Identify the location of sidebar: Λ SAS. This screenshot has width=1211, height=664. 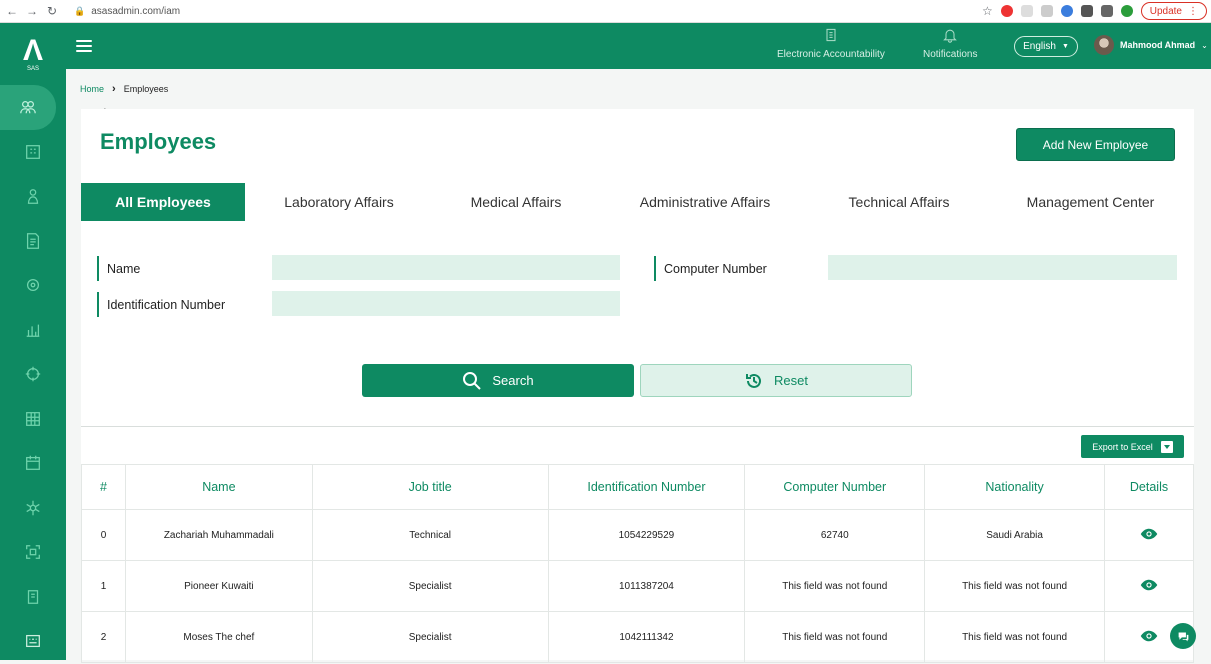
(33, 341).